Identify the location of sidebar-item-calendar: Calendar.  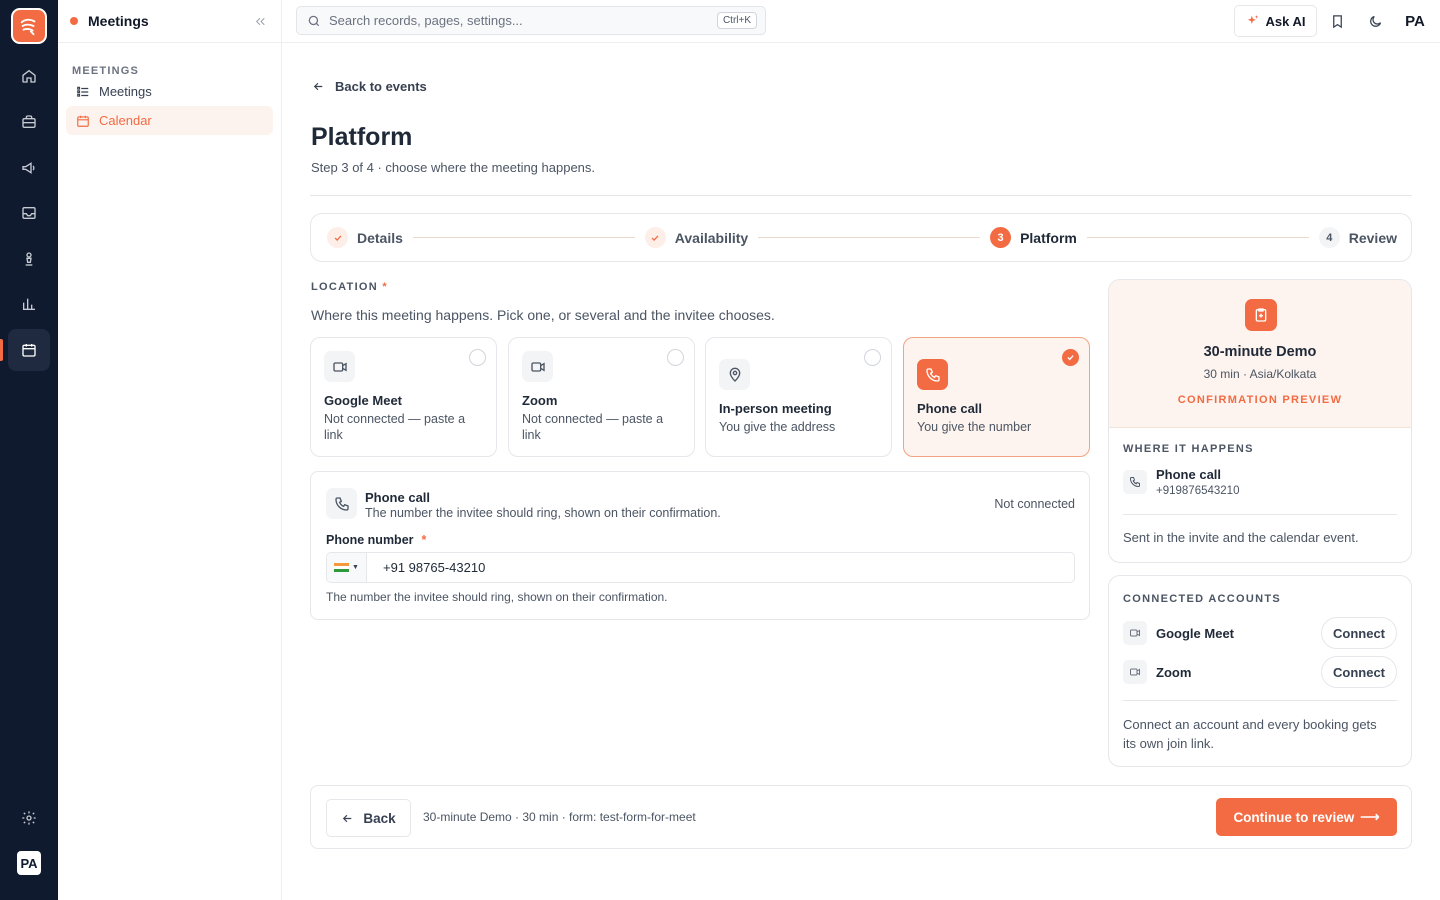
(169, 120).